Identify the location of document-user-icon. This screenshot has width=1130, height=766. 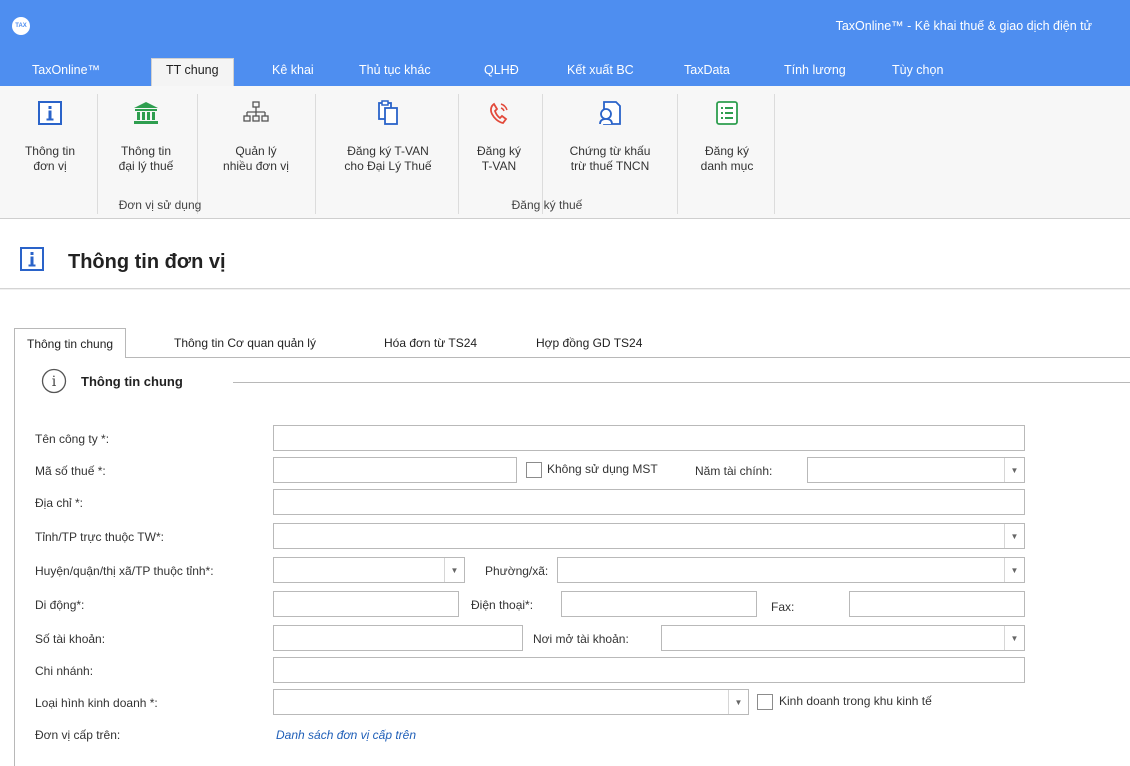
(610, 113).